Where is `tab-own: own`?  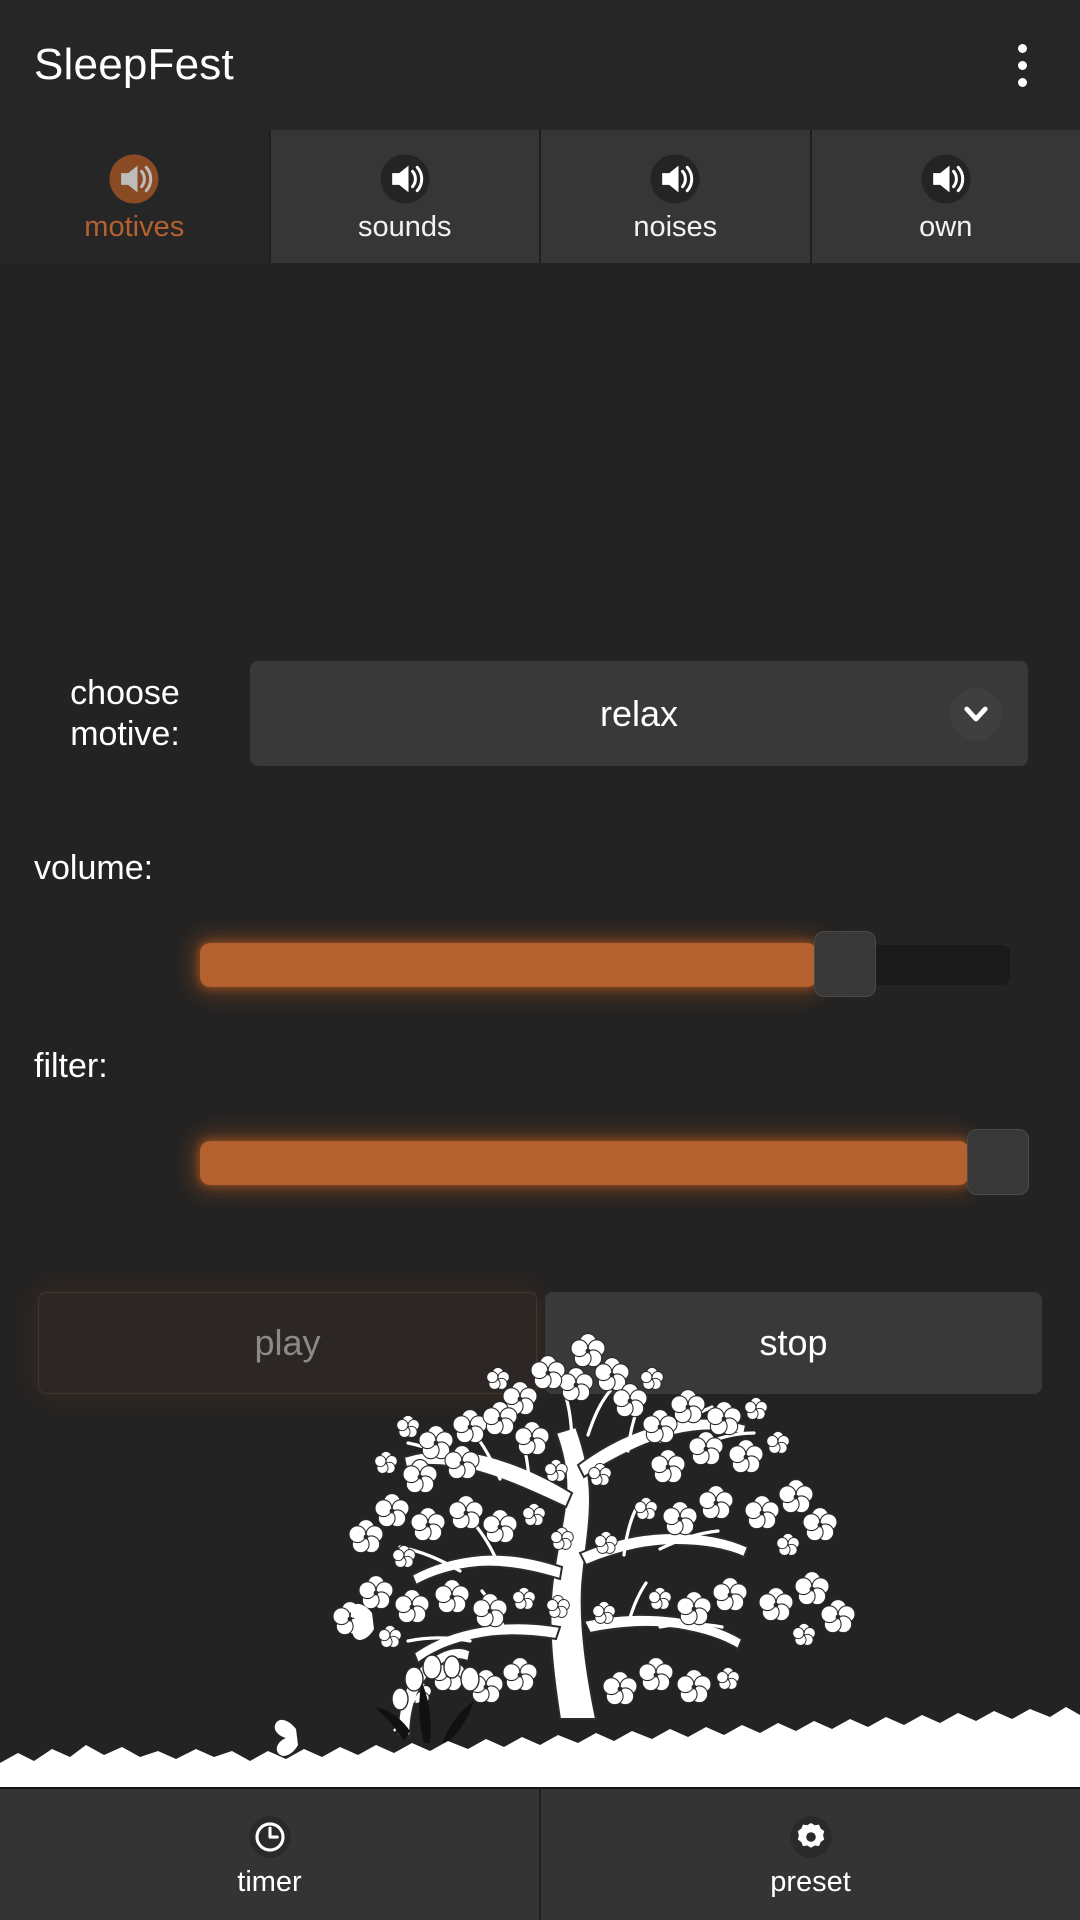 tab-own: own is located at coordinates (945, 196).